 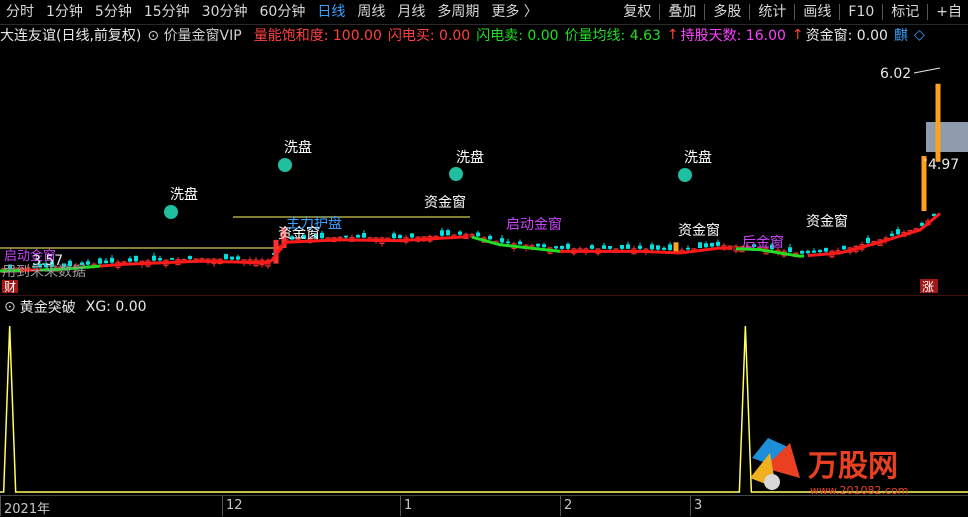 I want to click on period-tab-5: 60分钟, so click(x=283, y=12).